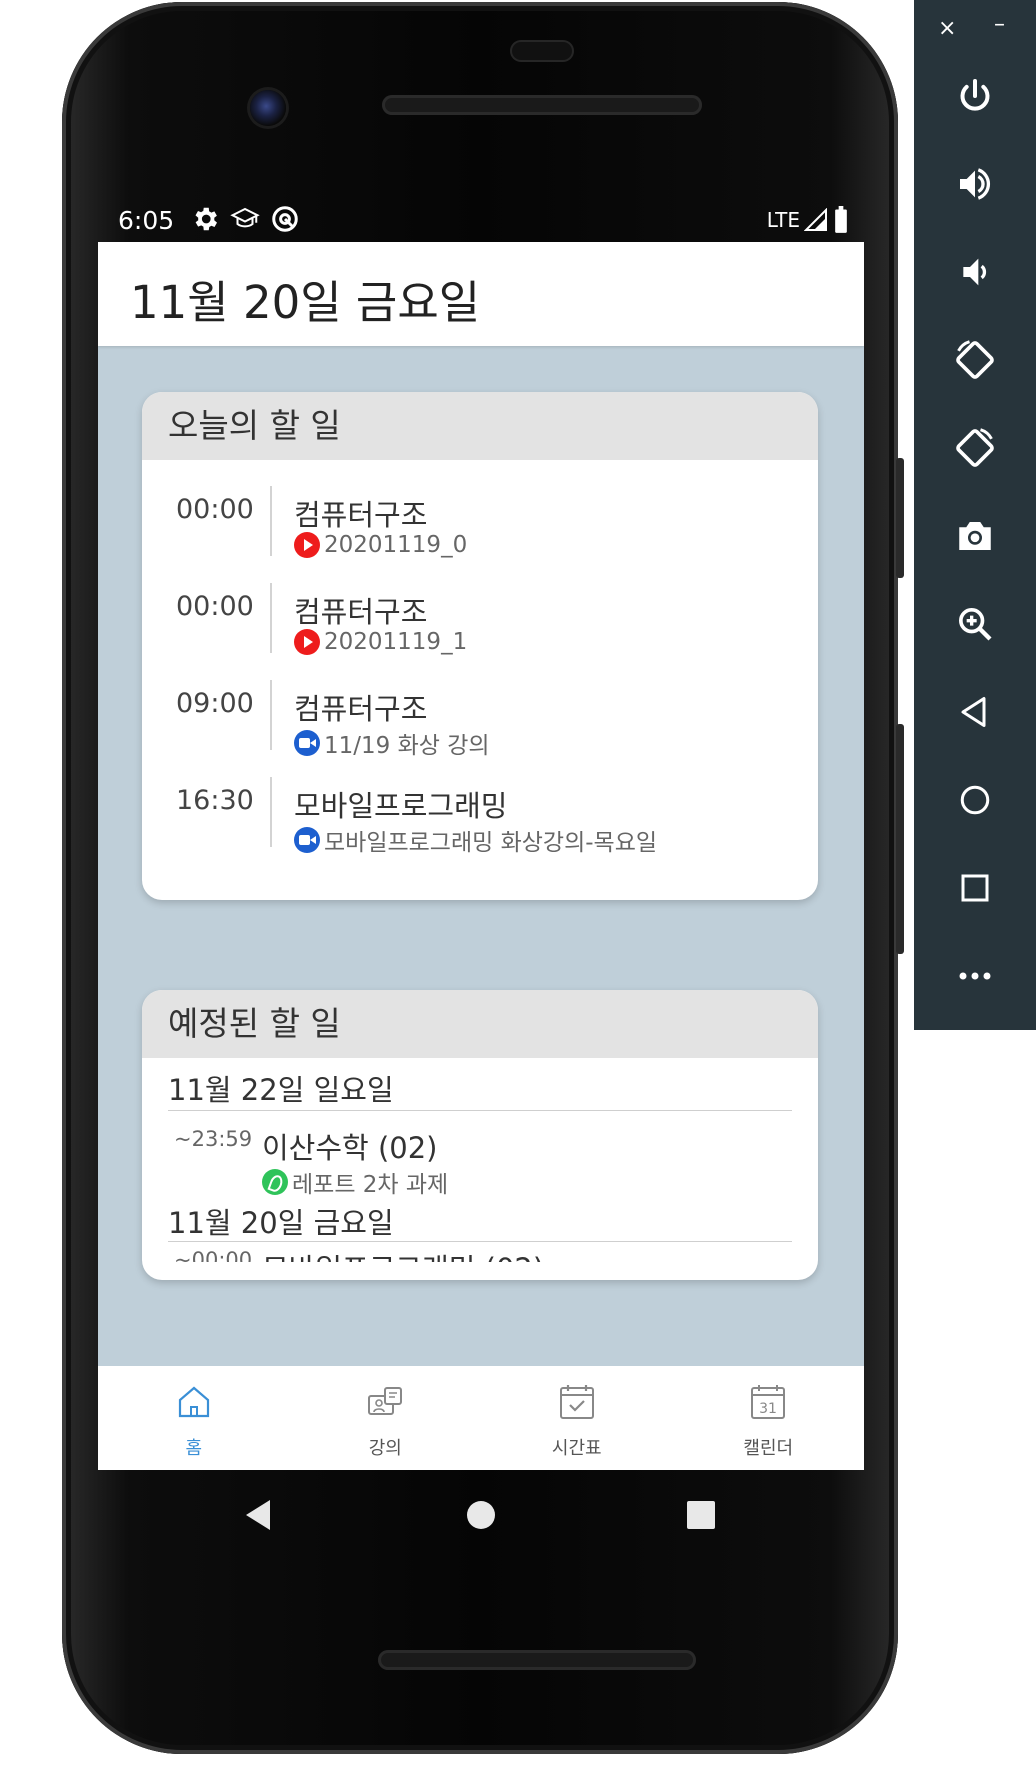 The width and height of the screenshot is (1036, 1792). What do you see at coordinates (215, 703) in the screenshot?
I see `item-time: 09:00` at bounding box center [215, 703].